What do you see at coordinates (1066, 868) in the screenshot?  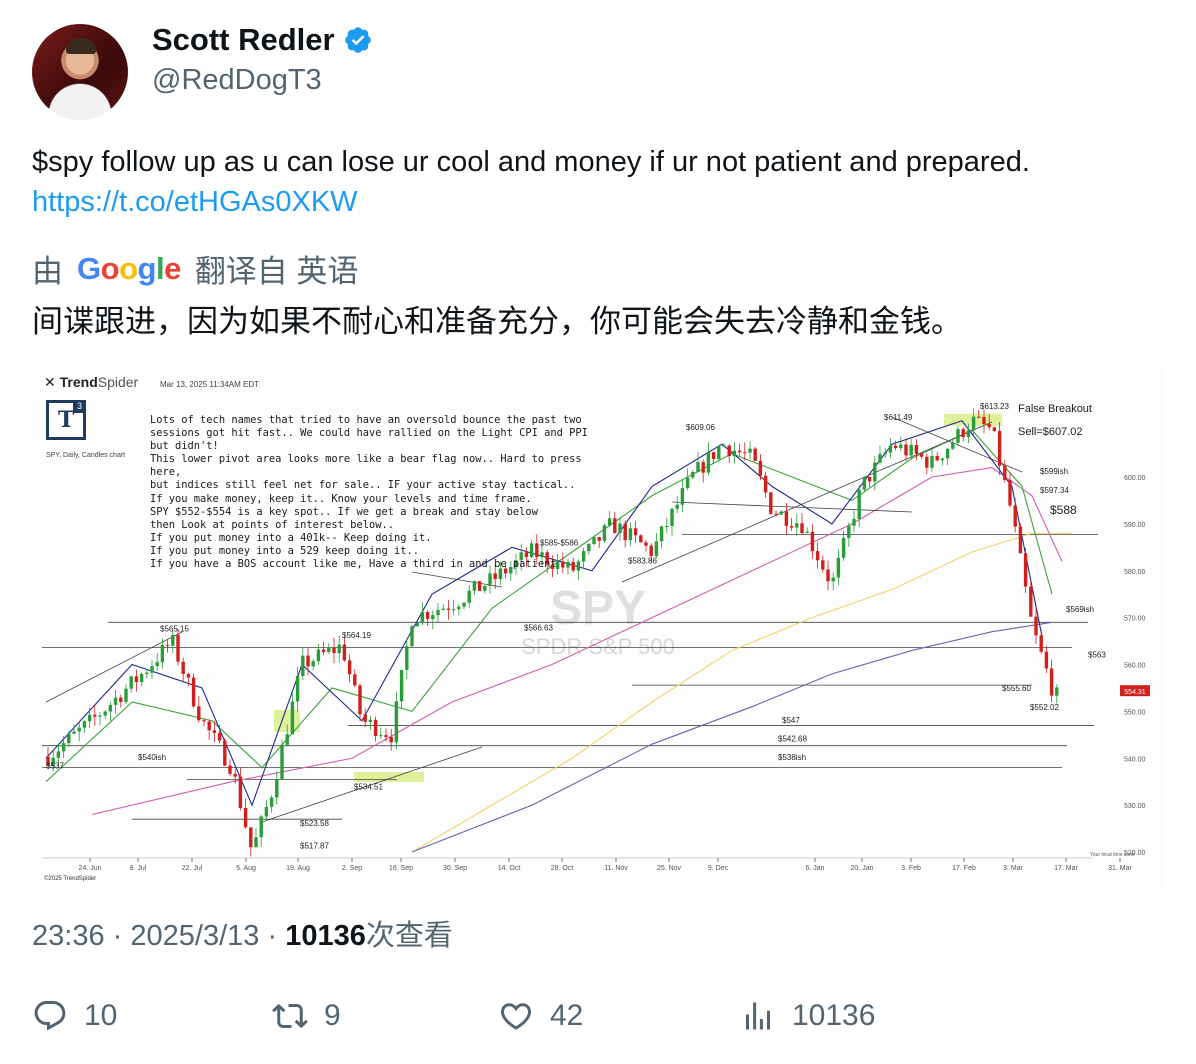 I see `date-axis-label: 17. Mar` at bounding box center [1066, 868].